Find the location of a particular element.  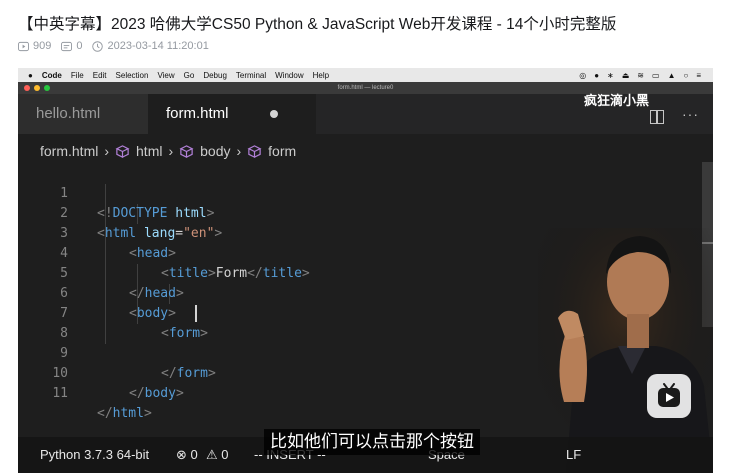

code-line: 9 </form> is located at coordinates (117, 352).